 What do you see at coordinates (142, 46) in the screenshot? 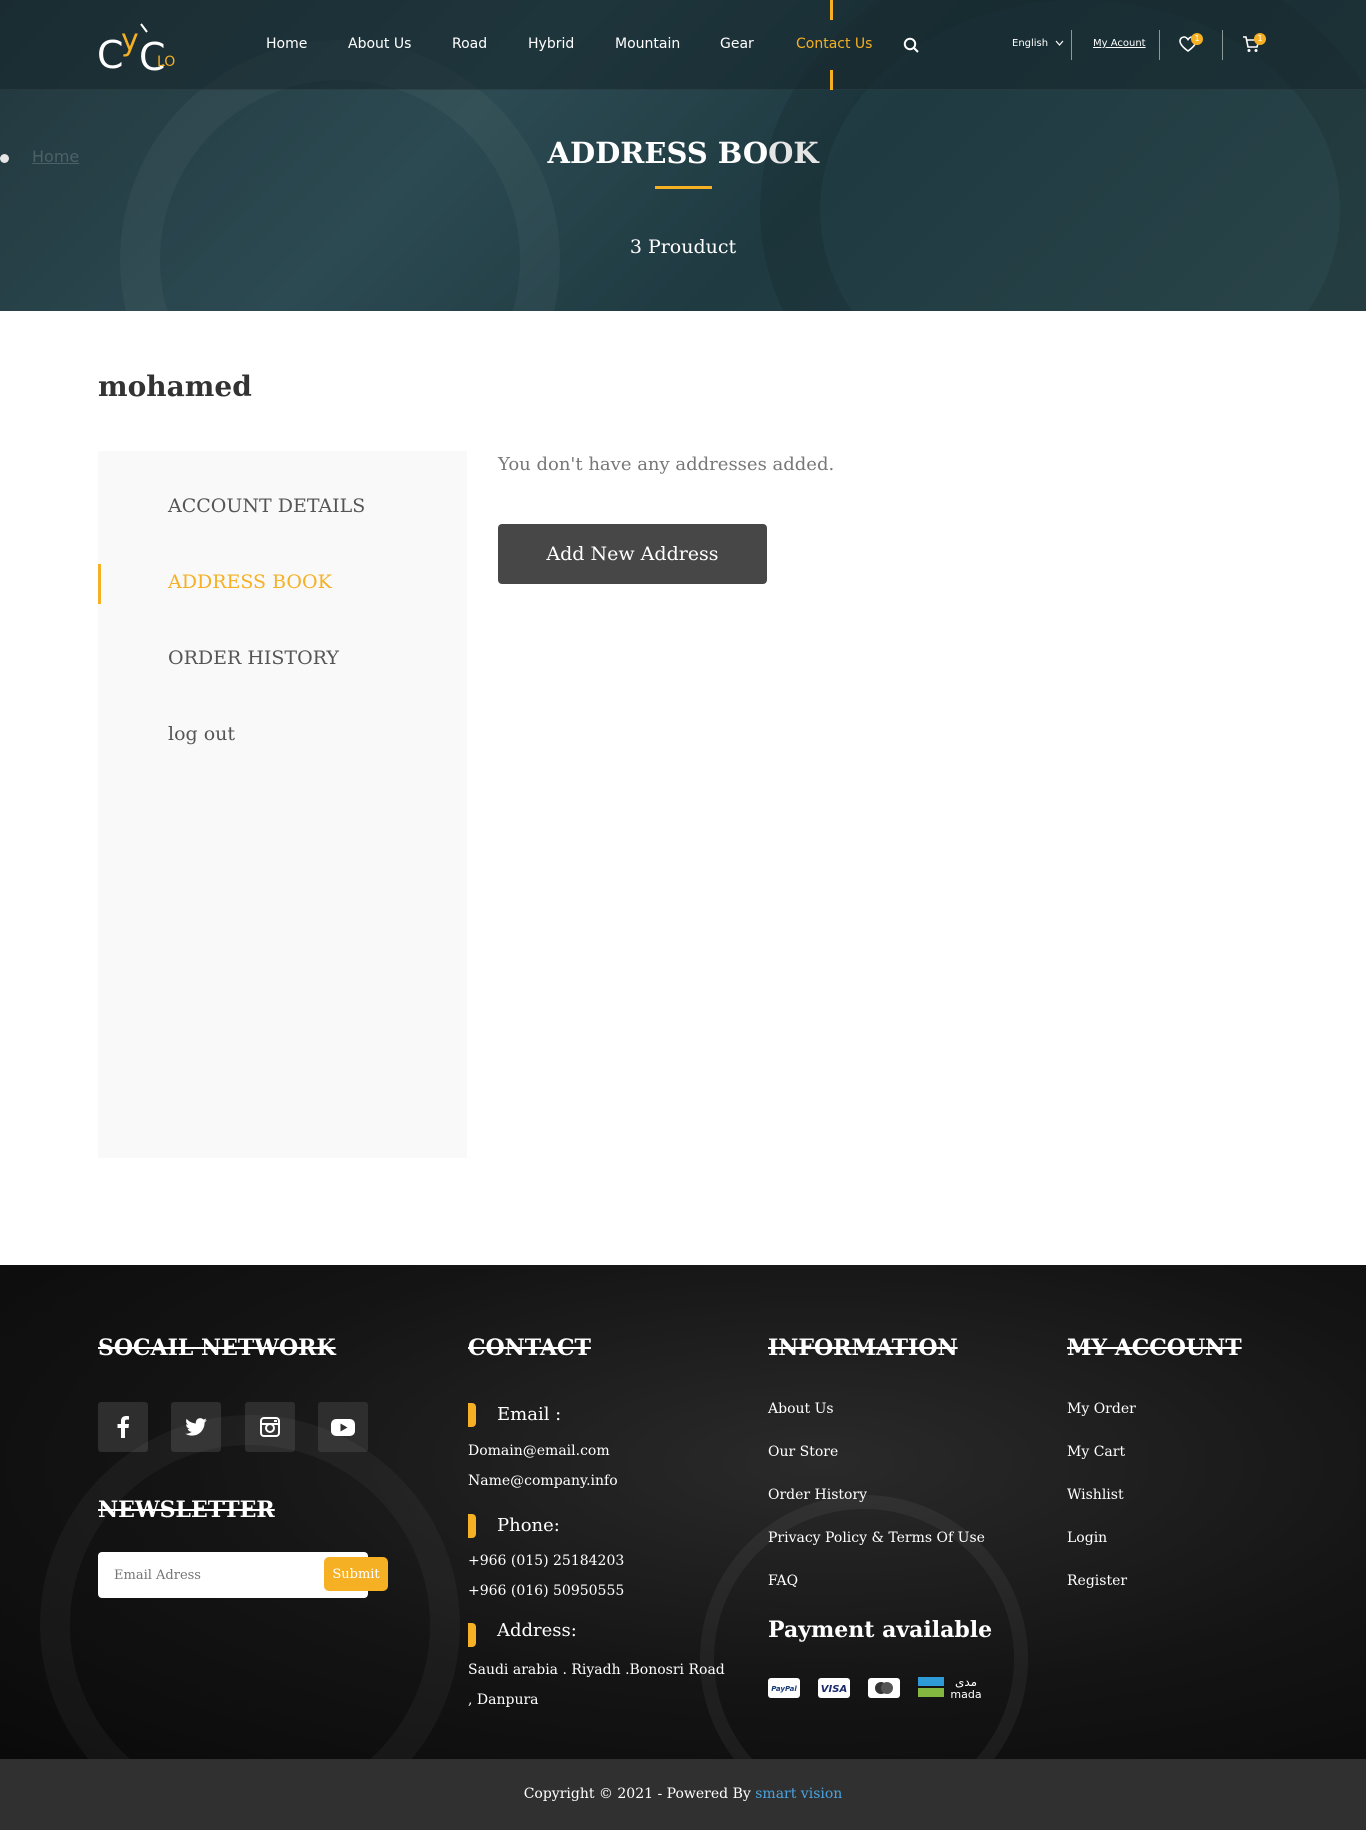
I see `cyclo-logo: C y C LO` at bounding box center [142, 46].